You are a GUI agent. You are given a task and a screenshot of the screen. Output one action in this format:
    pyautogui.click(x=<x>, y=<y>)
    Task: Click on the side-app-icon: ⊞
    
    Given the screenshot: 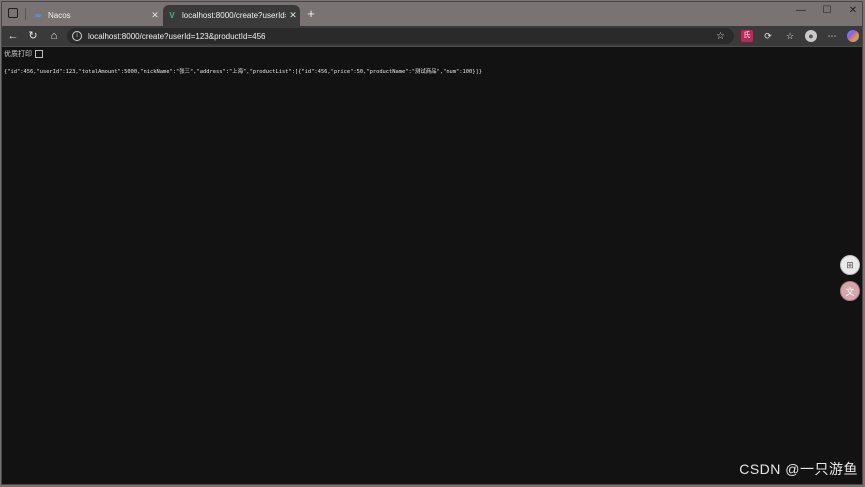 What is the action you would take?
    pyautogui.click(x=850, y=265)
    